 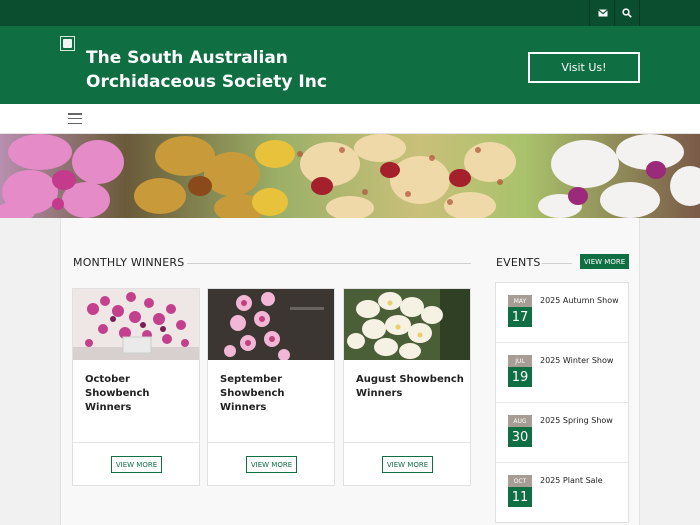 What do you see at coordinates (520, 481) in the screenshot?
I see `event-month-badge: OCT` at bounding box center [520, 481].